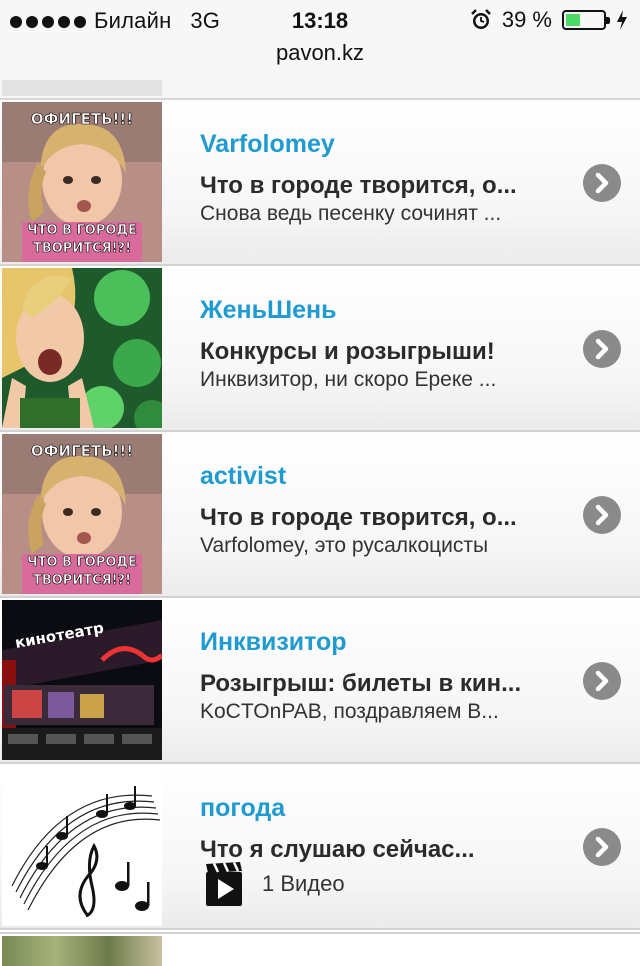 The width and height of the screenshot is (640, 966). Describe the element at coordinates (347, 351) in the screenshot. I see `topic-title: Конкурсы и розыгрыши!` at that location.